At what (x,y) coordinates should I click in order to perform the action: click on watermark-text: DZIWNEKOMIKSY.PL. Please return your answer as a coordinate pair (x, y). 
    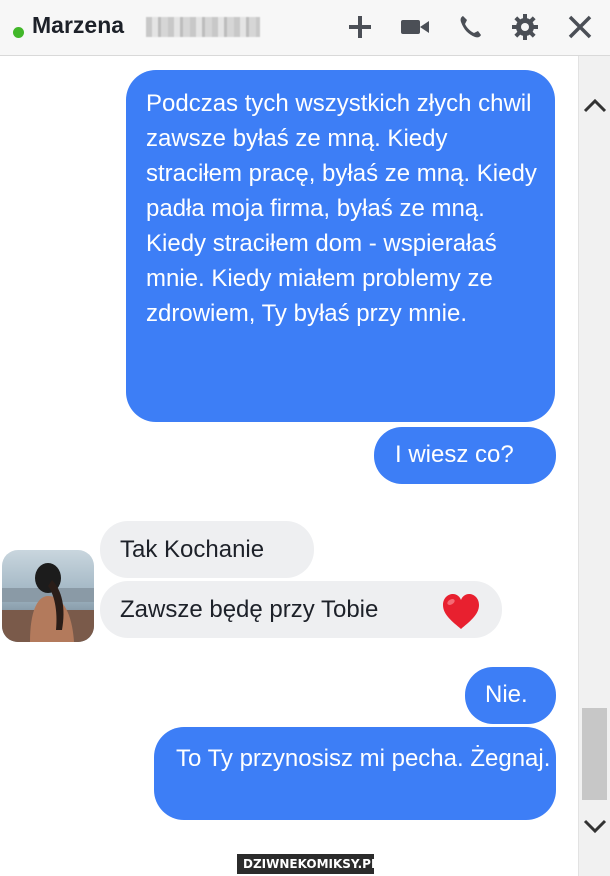
    Looking at the image, I should click on (311, 864).